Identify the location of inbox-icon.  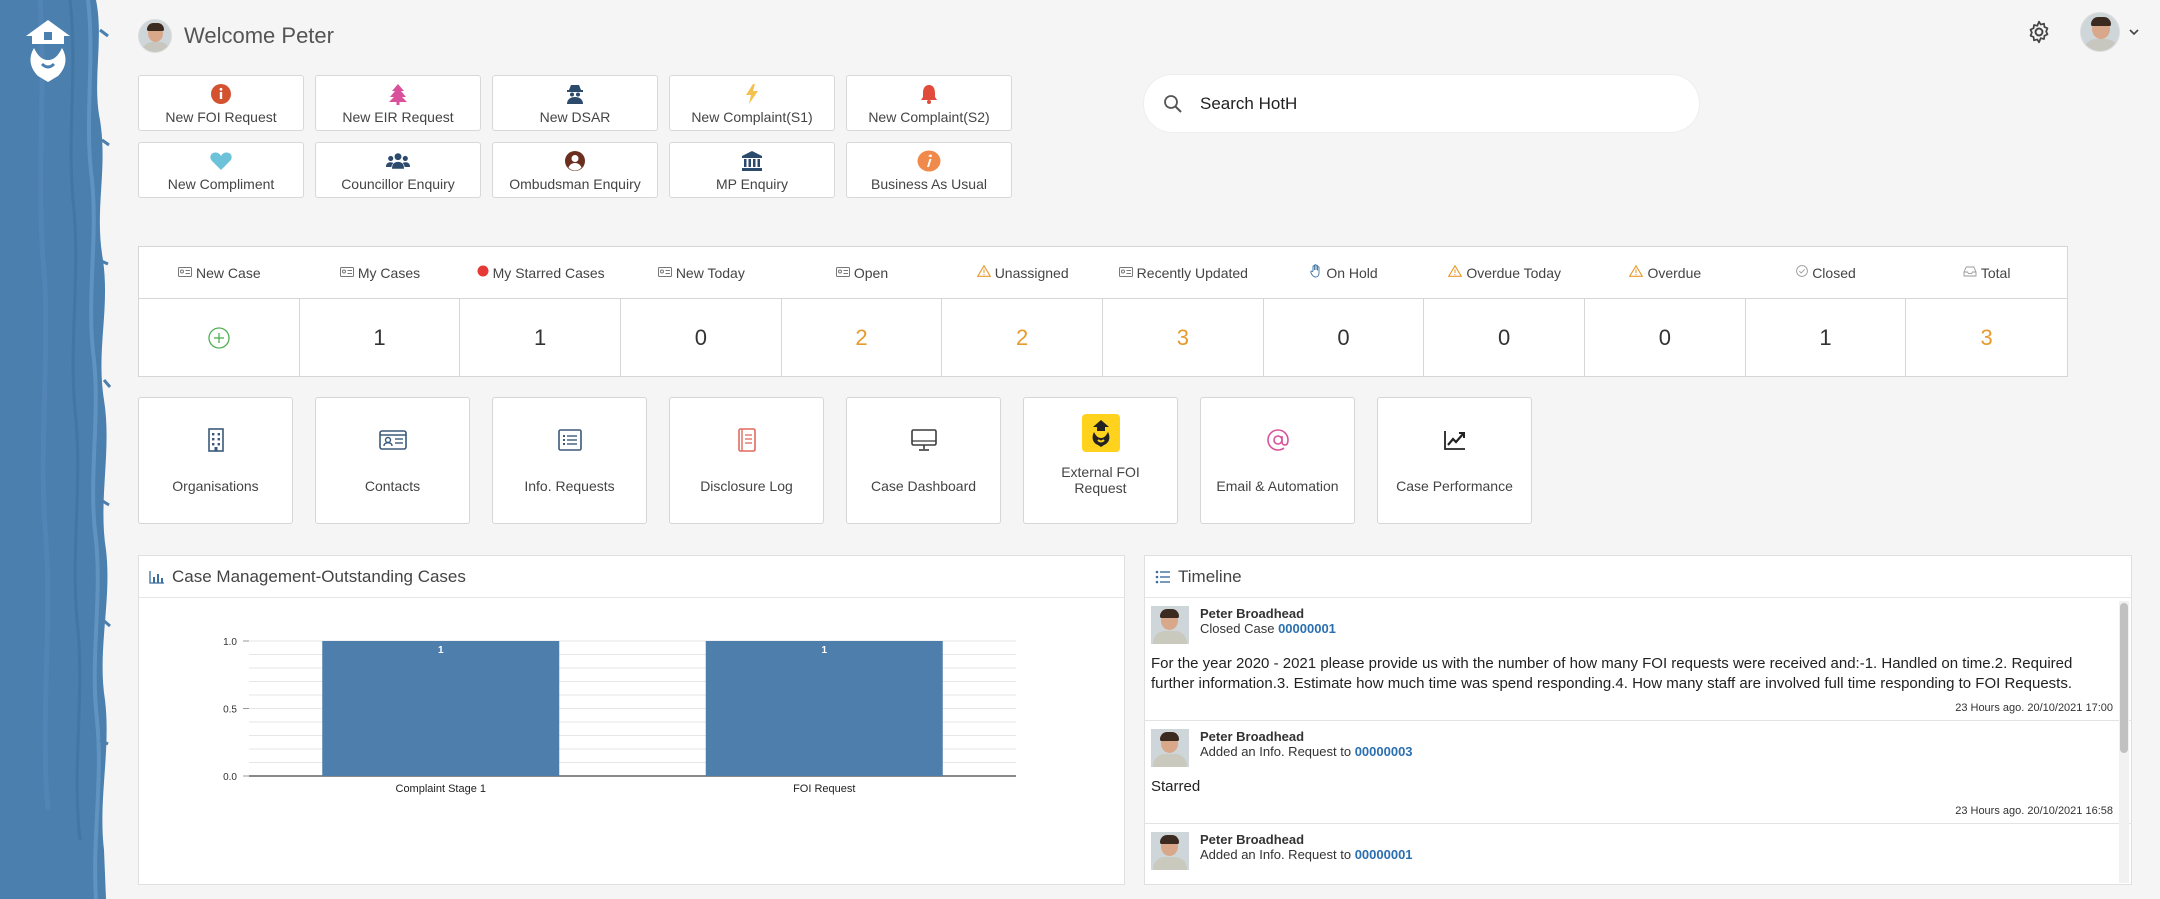
(1970, 273).